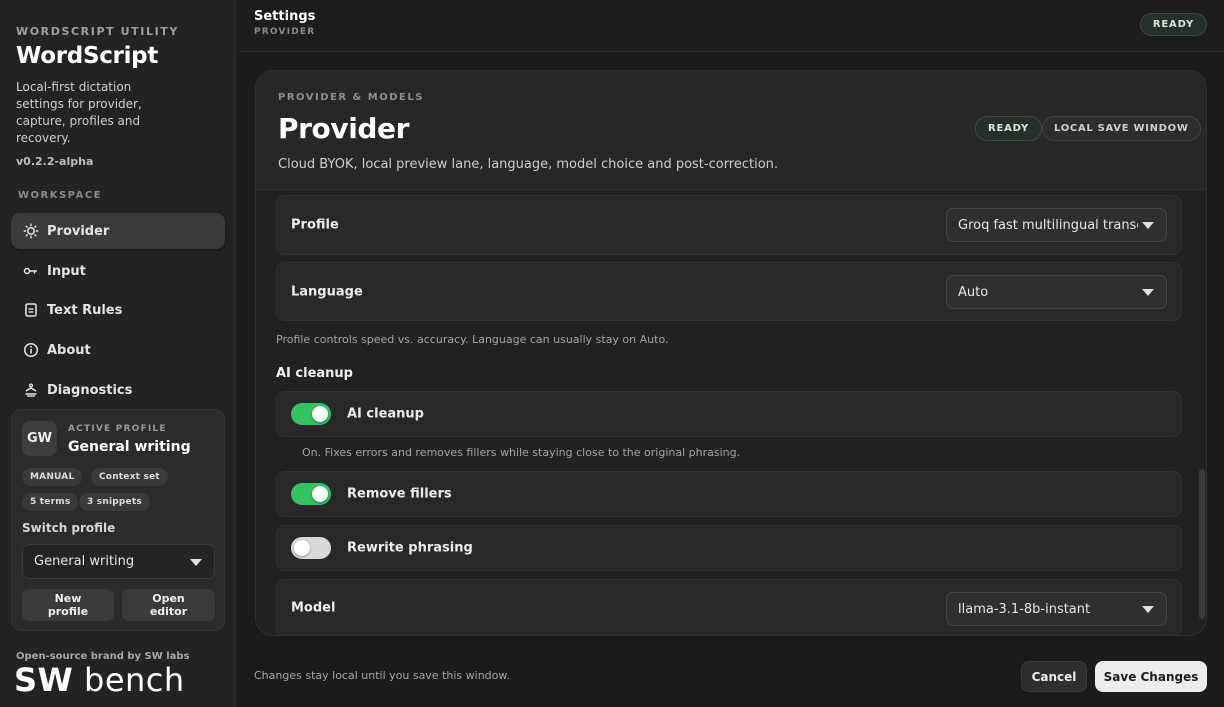  I want to click on open-editor-label: Open editor, so click(168, 605).